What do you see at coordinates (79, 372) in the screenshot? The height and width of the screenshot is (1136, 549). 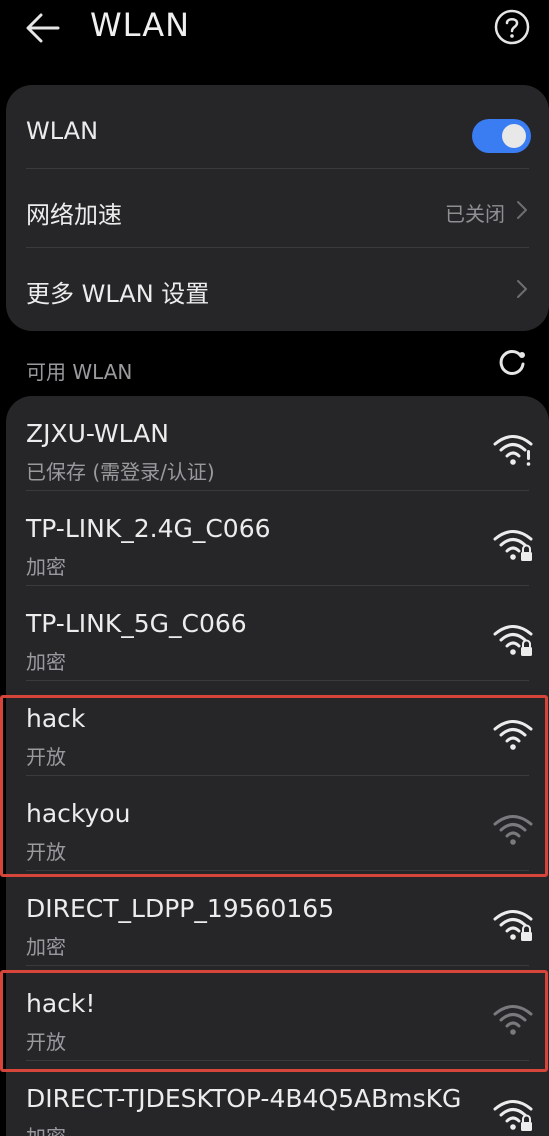 I see `available-wlan-label: 可用 WLAN` at bounding box center [79, 372].